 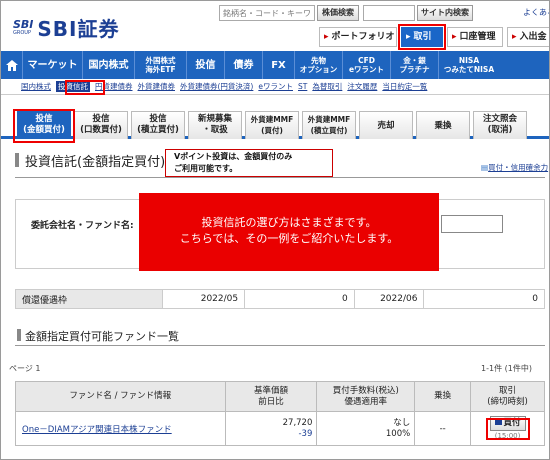 What do you see at coordinates (22, 32) in the screenshot?
I see `logo-sub: GROUP` at bounding box center [22, 32].